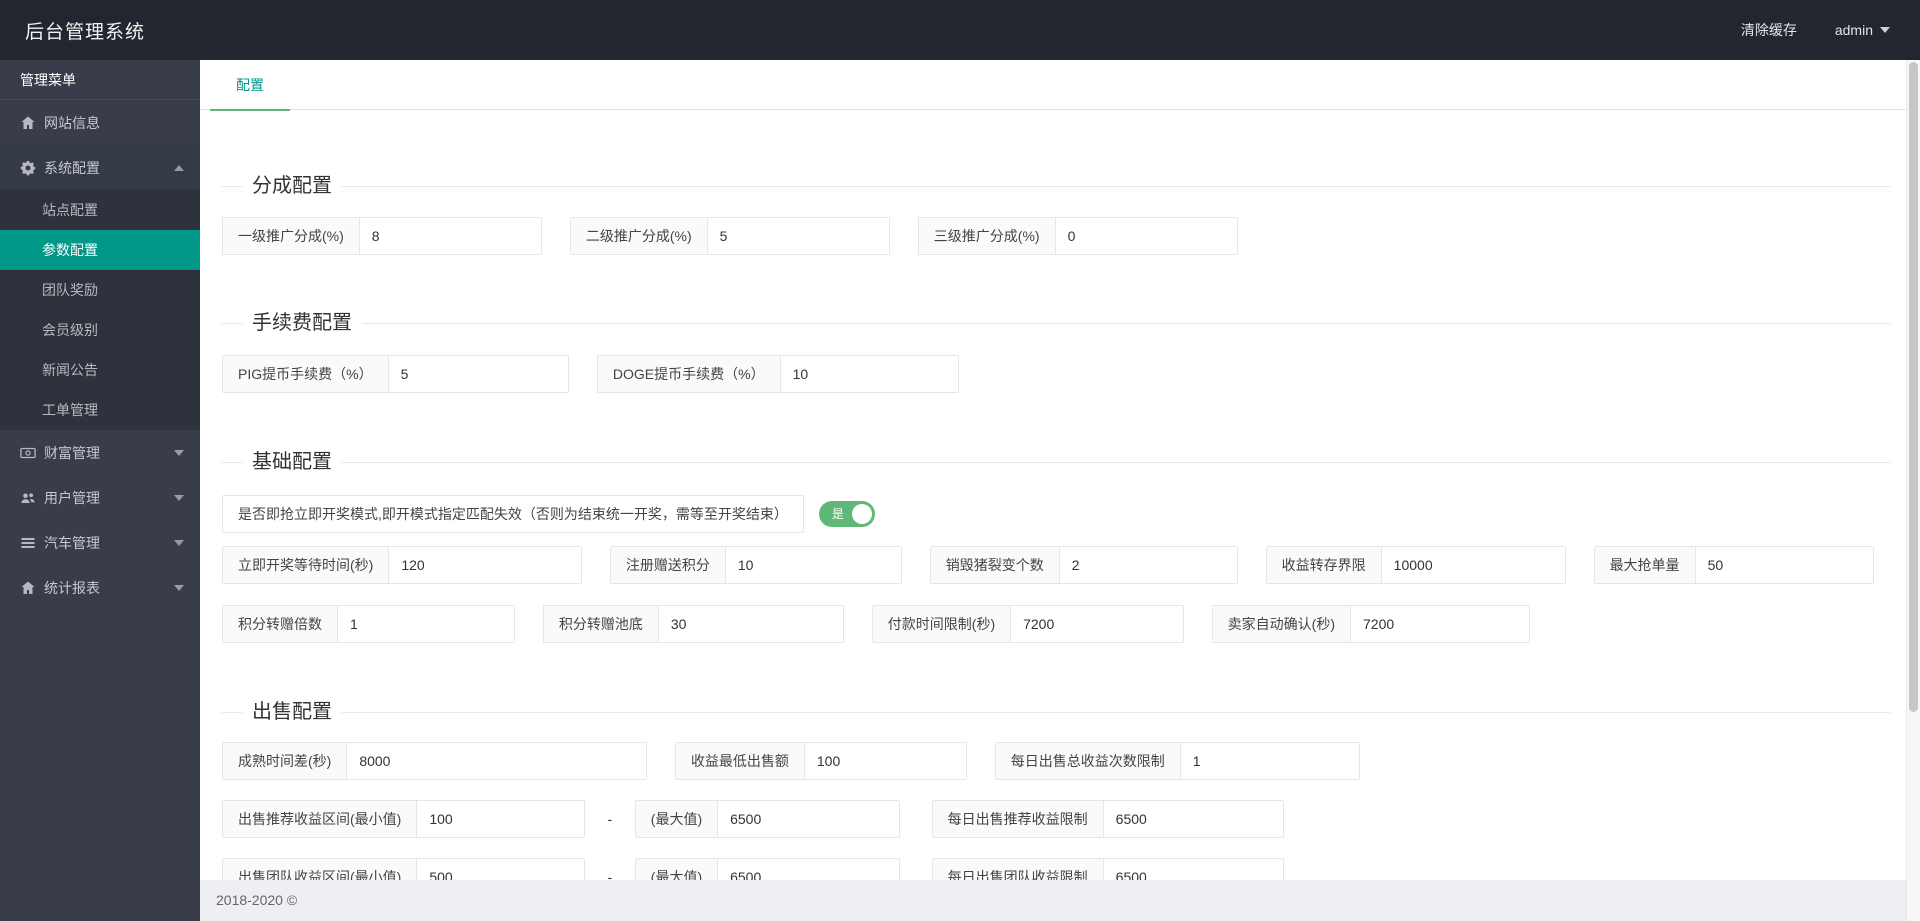 This screenshot has height=921, width=1920. What do you see at coordinates (32, 543) in the screenshot?
I see `list-icon` at bounding box center [32, 543].